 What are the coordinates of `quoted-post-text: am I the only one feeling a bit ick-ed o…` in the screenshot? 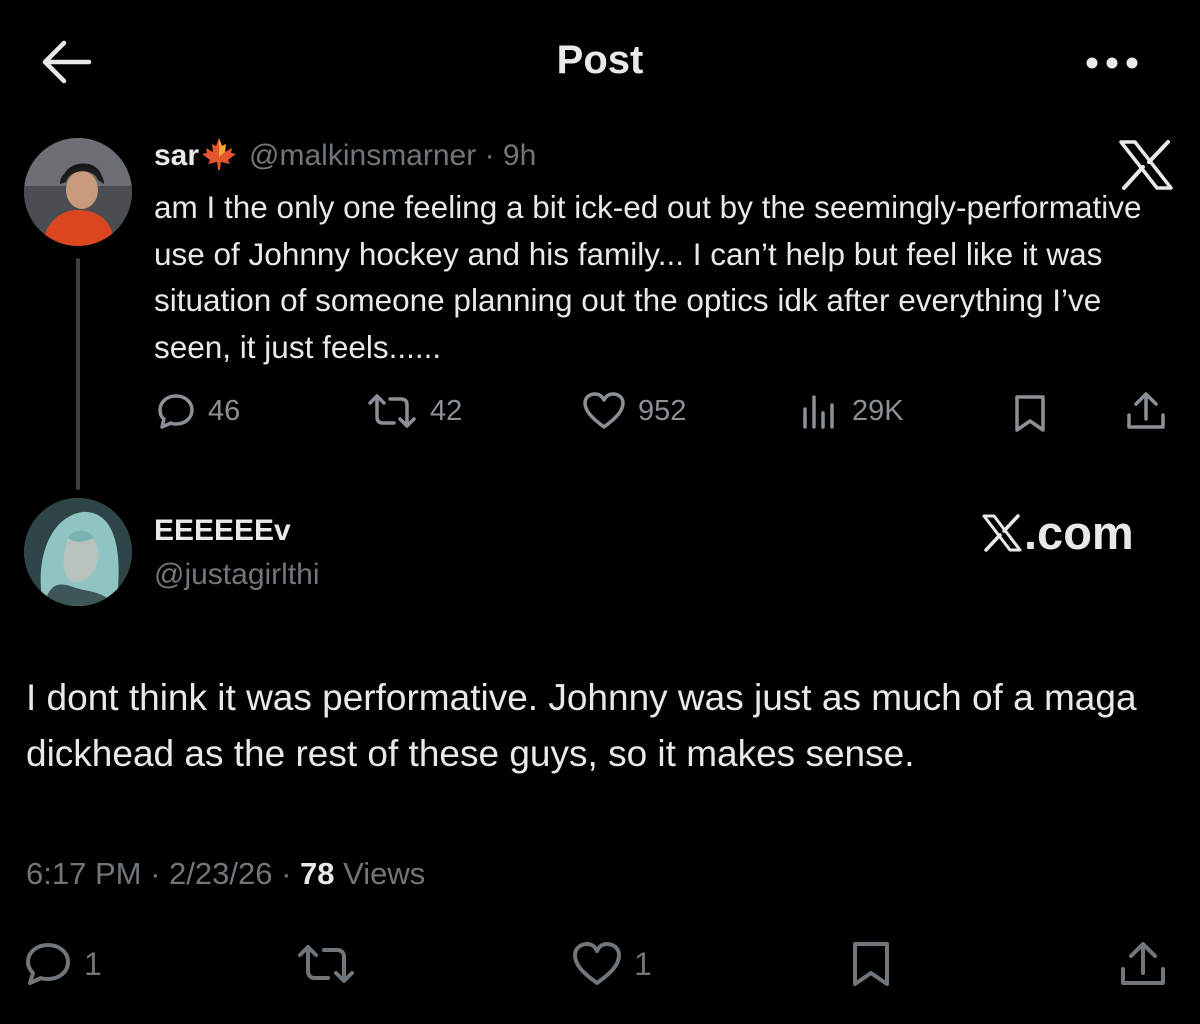 It's located at (648, 277).